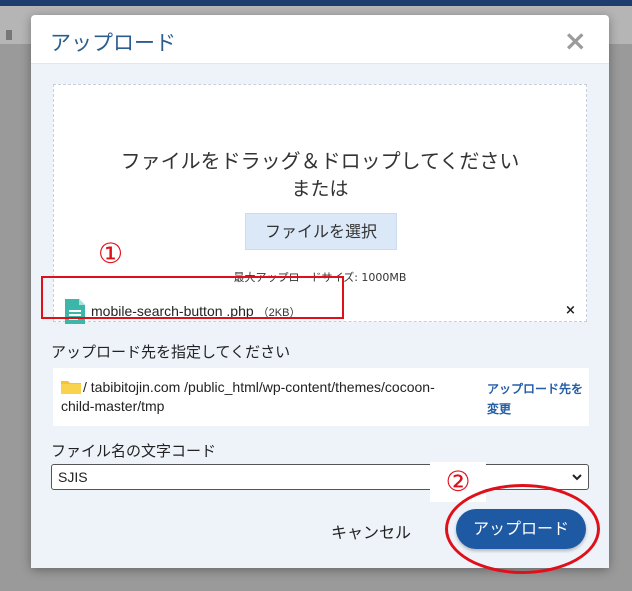 Image resolution: width=632 pixels, height=591 pixels. I want to click on encoding-label: ファイル名の文字コード, so click(134, 451).